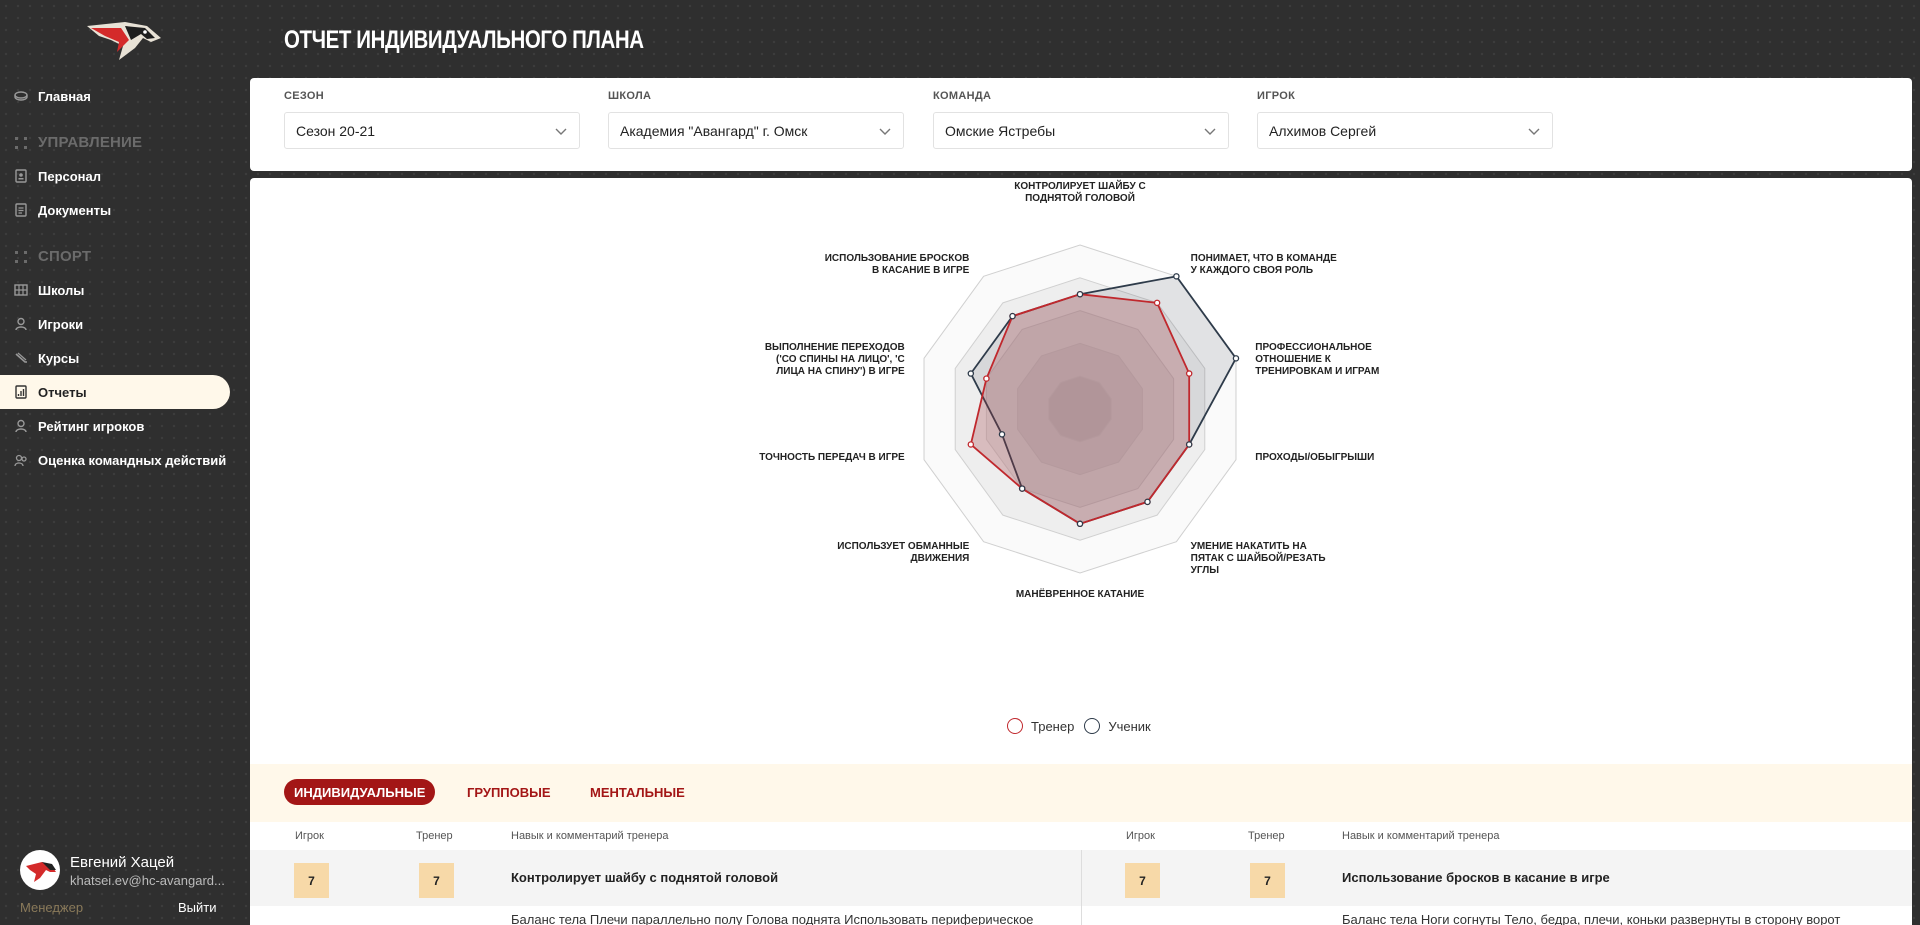 This screenshot has width=1920, height=925. What do you see at coordinates (124, 40) in the screenshot?
I see `hawk-logo-icon` at bounding box center [124, 40].